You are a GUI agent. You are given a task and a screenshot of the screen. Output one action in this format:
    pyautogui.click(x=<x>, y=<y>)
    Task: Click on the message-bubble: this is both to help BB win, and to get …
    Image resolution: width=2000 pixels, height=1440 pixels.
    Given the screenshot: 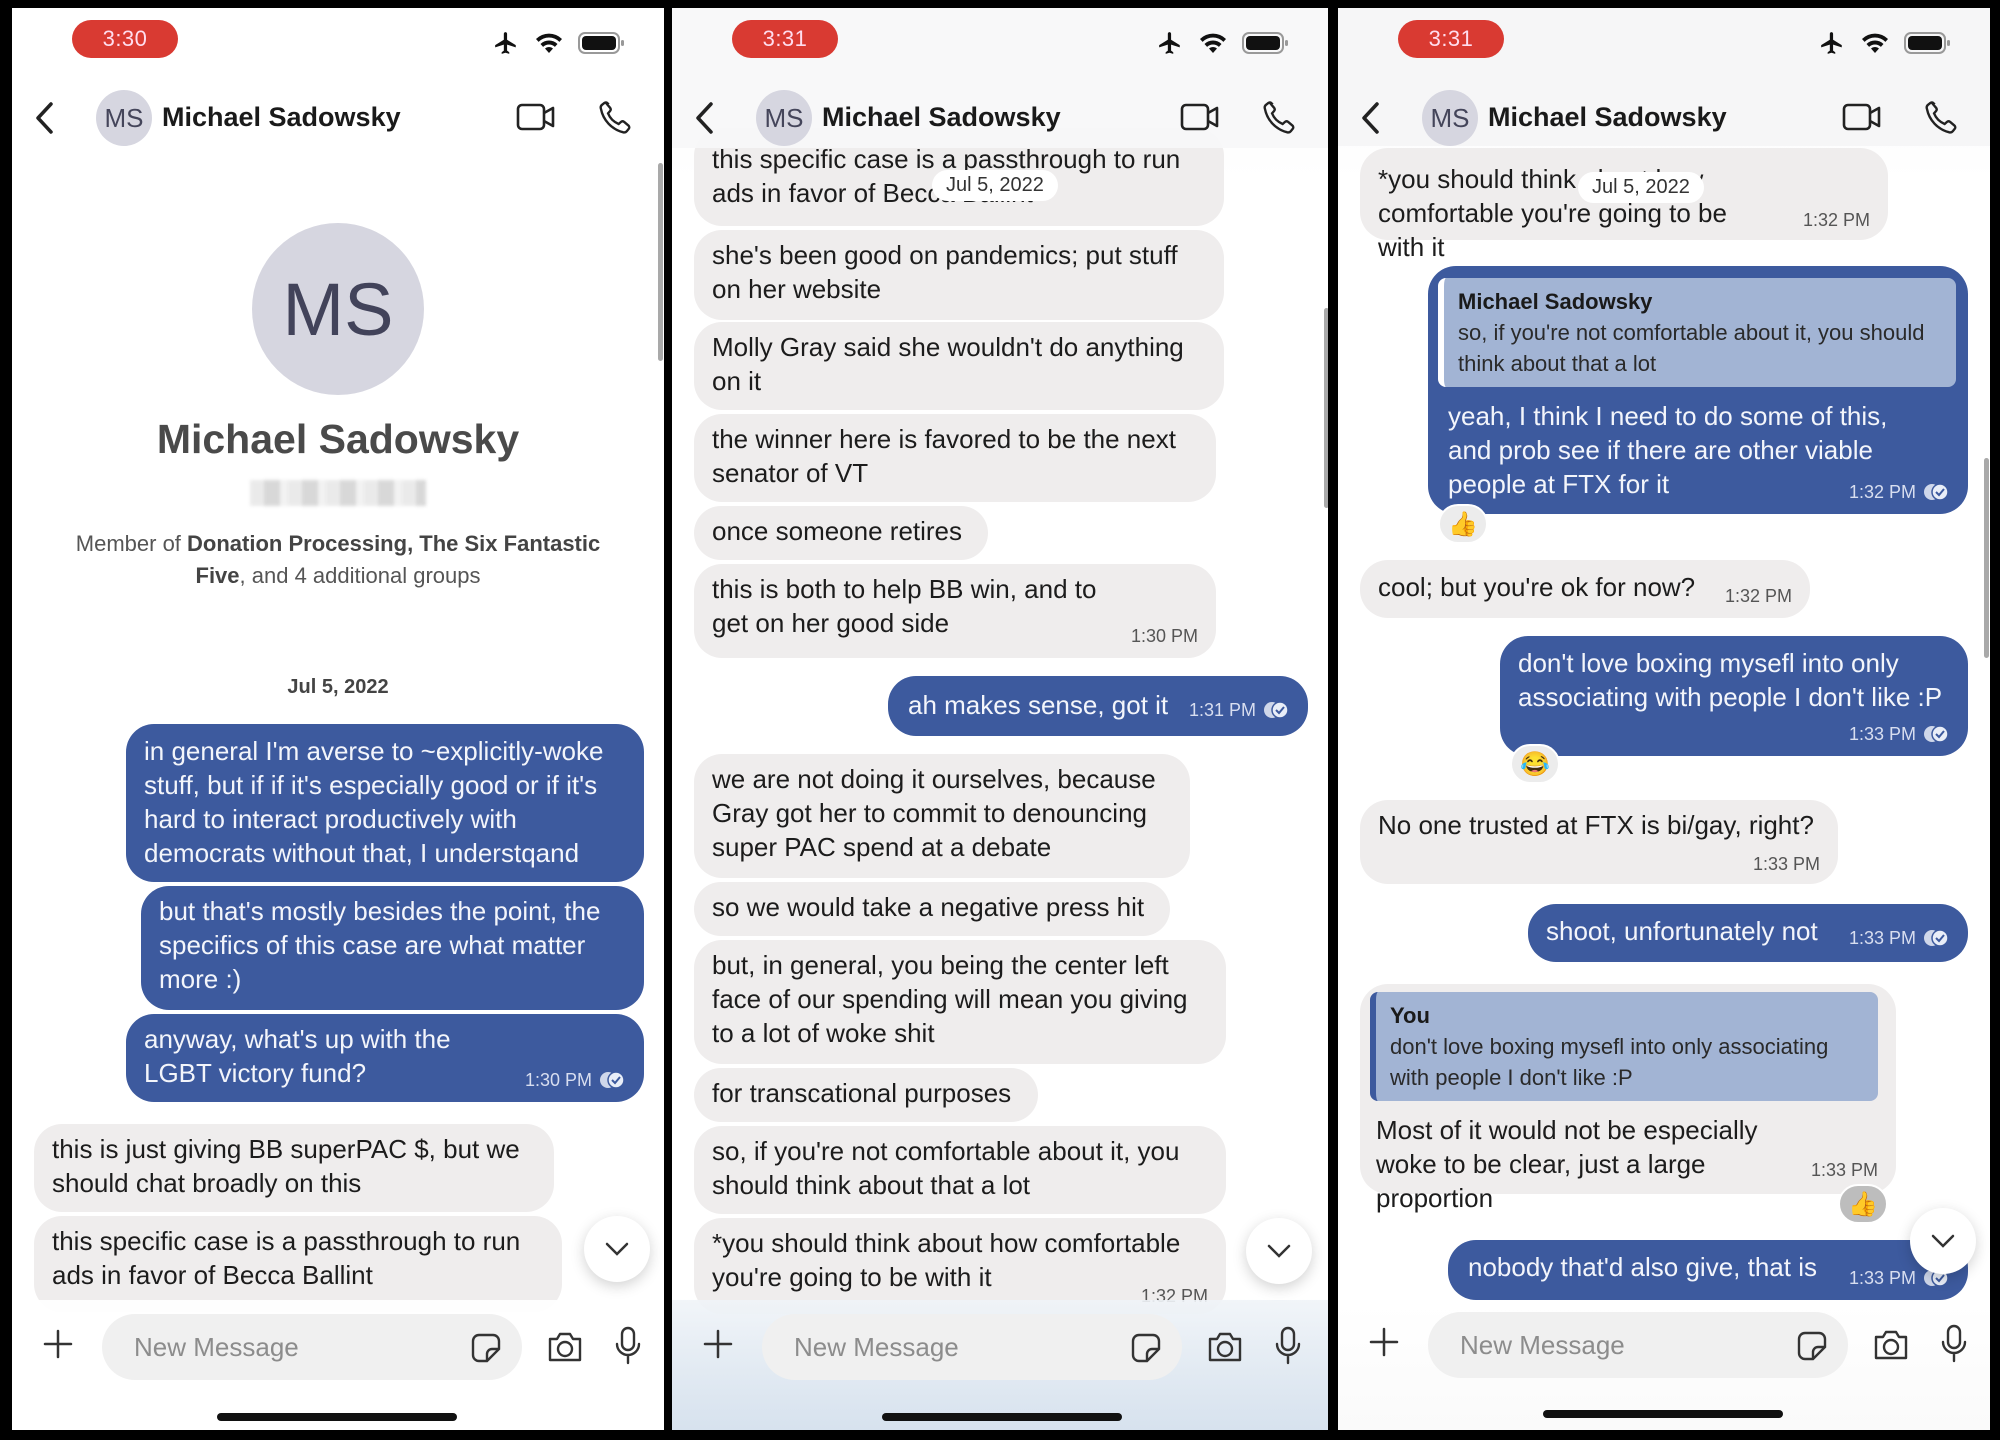 What is the action you would take?
    pyautogui.click(x=955, y=611)
    